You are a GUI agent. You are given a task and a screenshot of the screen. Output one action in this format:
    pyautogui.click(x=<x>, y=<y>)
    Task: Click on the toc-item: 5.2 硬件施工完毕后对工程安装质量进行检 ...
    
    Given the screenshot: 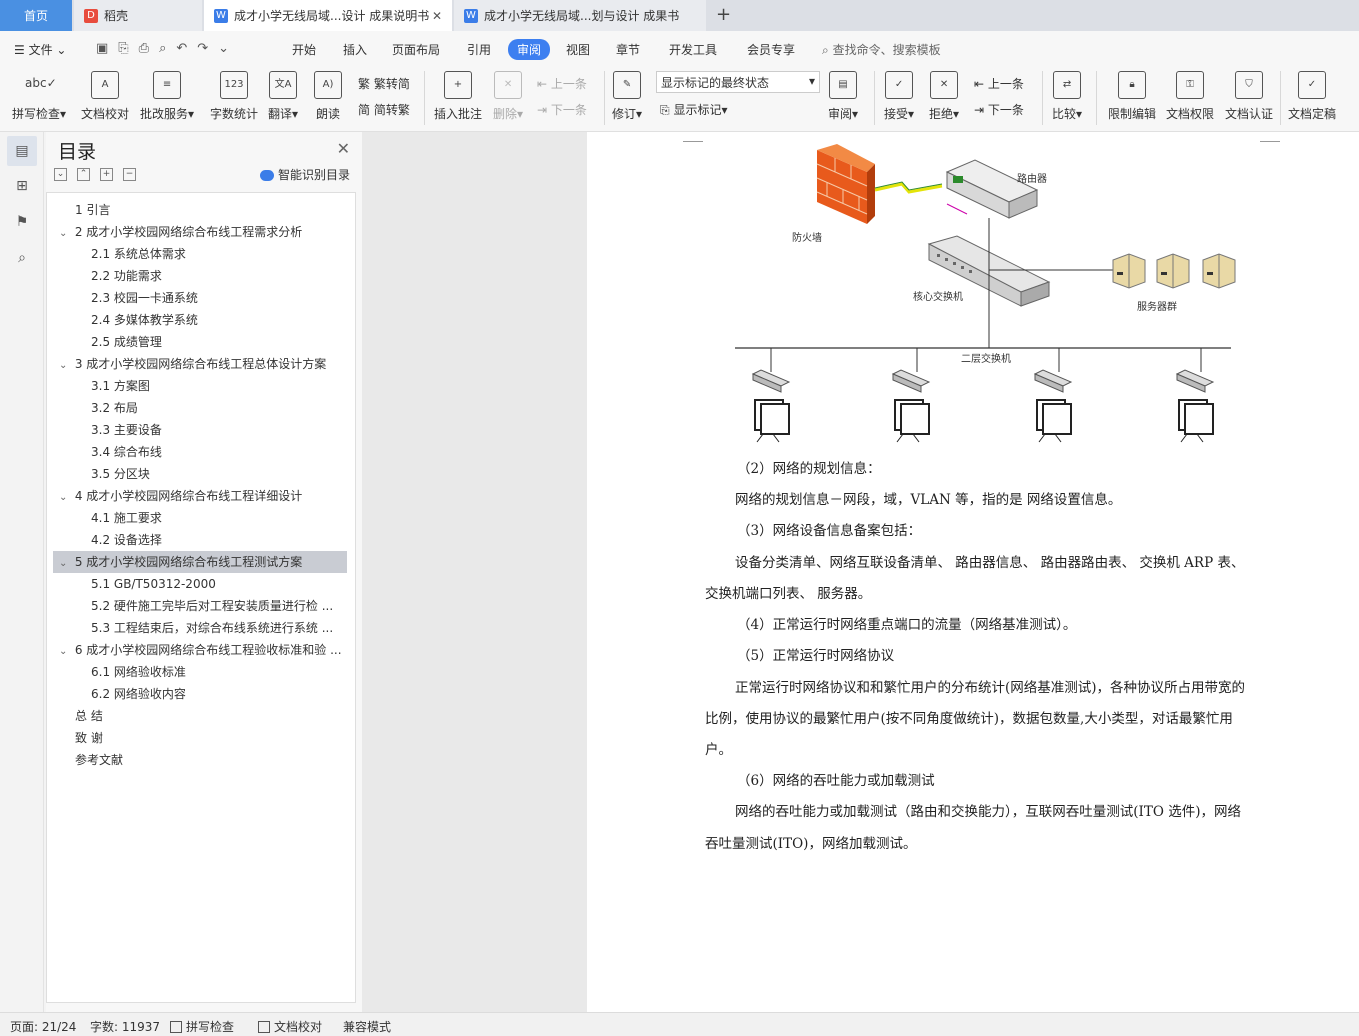 What is the action you would take?
    pyautogui.click(x=200, y=606)
    